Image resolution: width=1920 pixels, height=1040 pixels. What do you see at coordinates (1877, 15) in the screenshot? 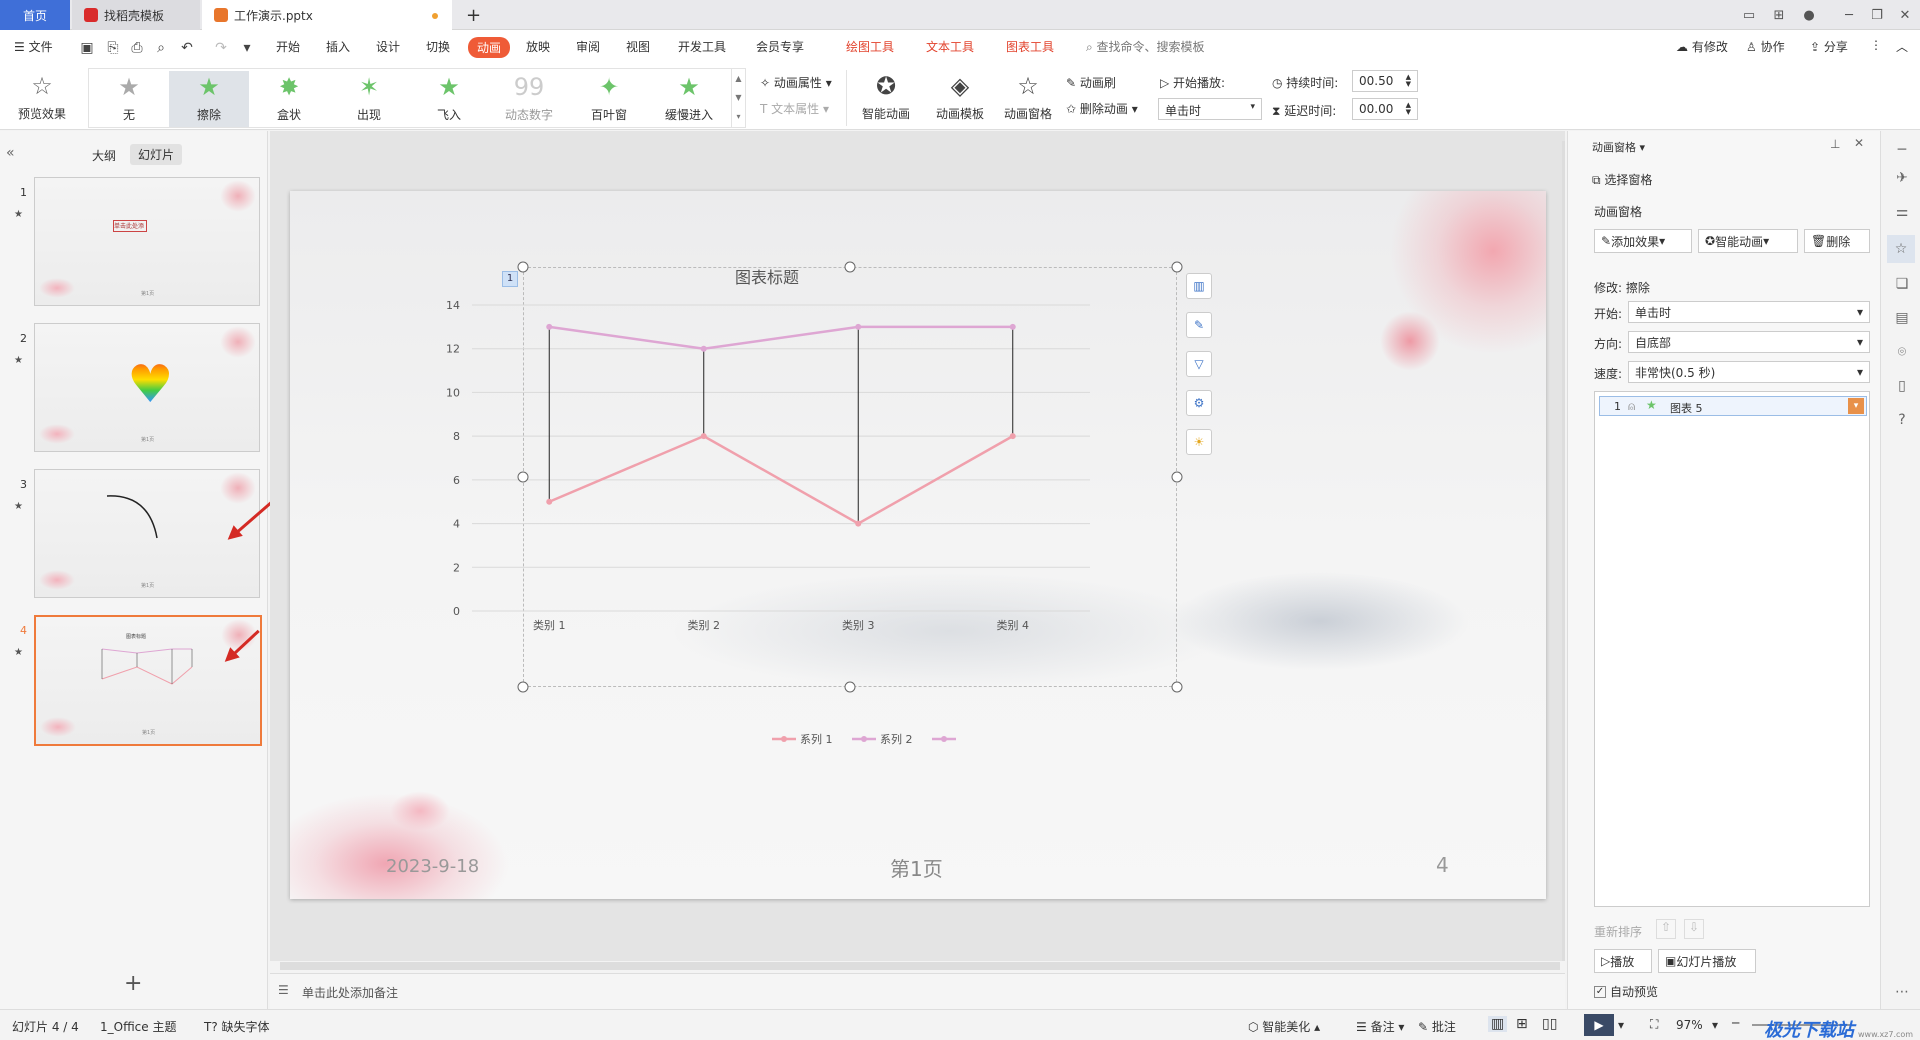
I see `restore-icon: ❐` at bounding box center [1877, 15].